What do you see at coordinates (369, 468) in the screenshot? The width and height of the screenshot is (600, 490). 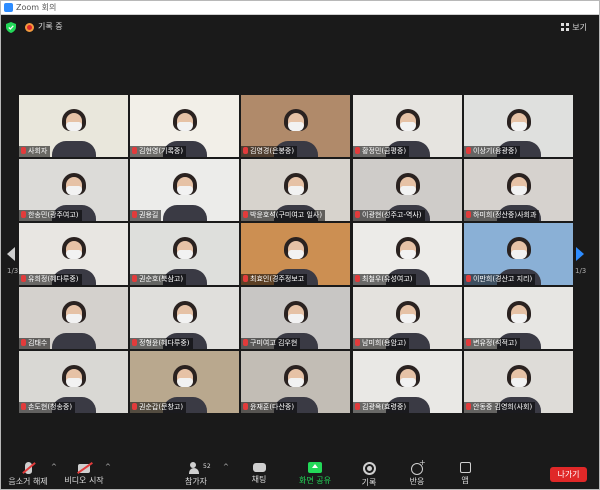 I see `record-icon` at bounding box center [369, 468].